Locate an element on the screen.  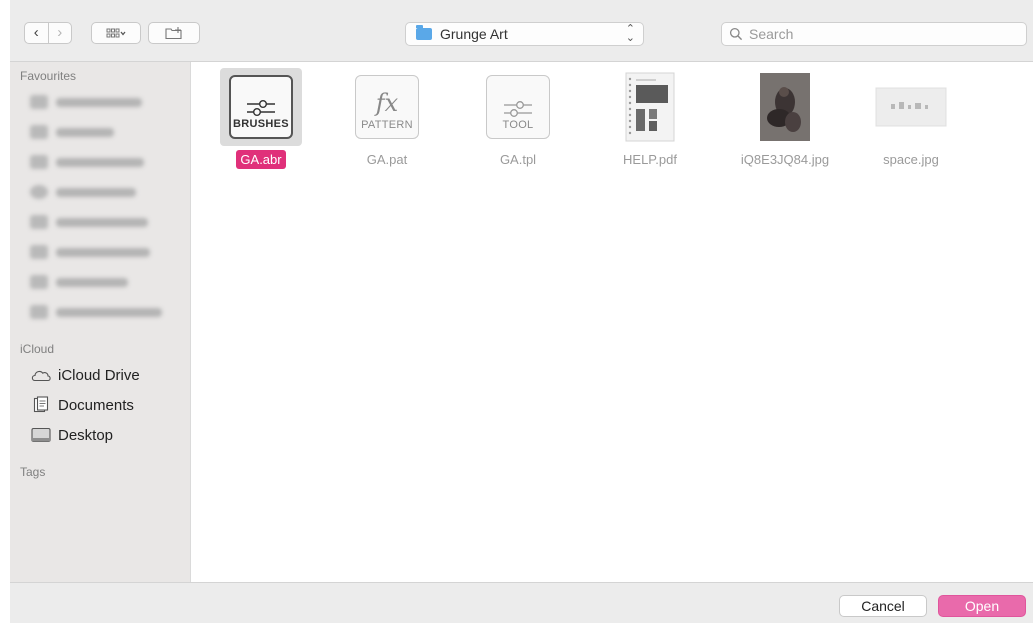
doc-type-label: TOOL is located at coordinates (518, 125).